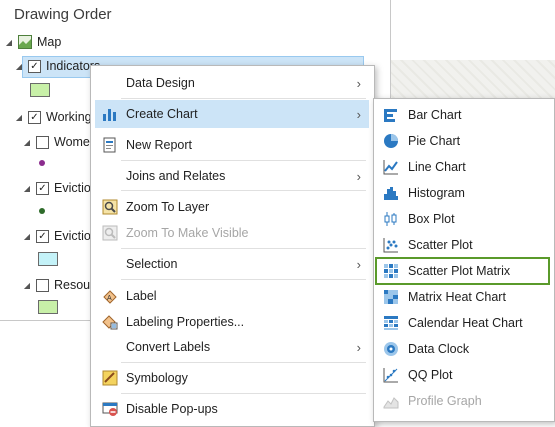  I want to click on submenu-item-label: Pie Chart, so click(434, 141).